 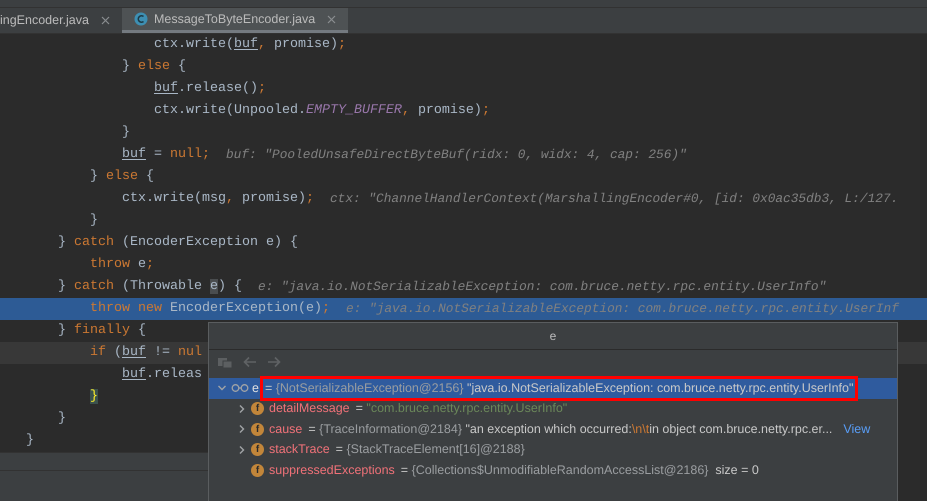 I want to click on tree-row-selected: e = {NotSerializableException@2156} "java.io.NotSerializableException: com.bruce.netty.rpc.entity.UserInfo", so click(x=553, y=388).